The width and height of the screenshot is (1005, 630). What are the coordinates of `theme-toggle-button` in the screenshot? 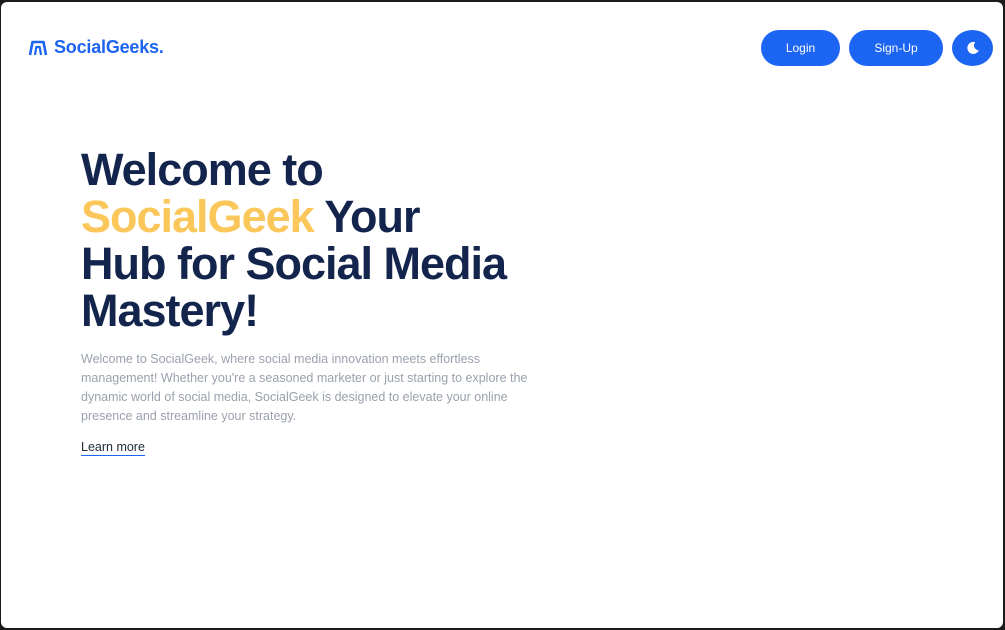 It's located at (972, 48).